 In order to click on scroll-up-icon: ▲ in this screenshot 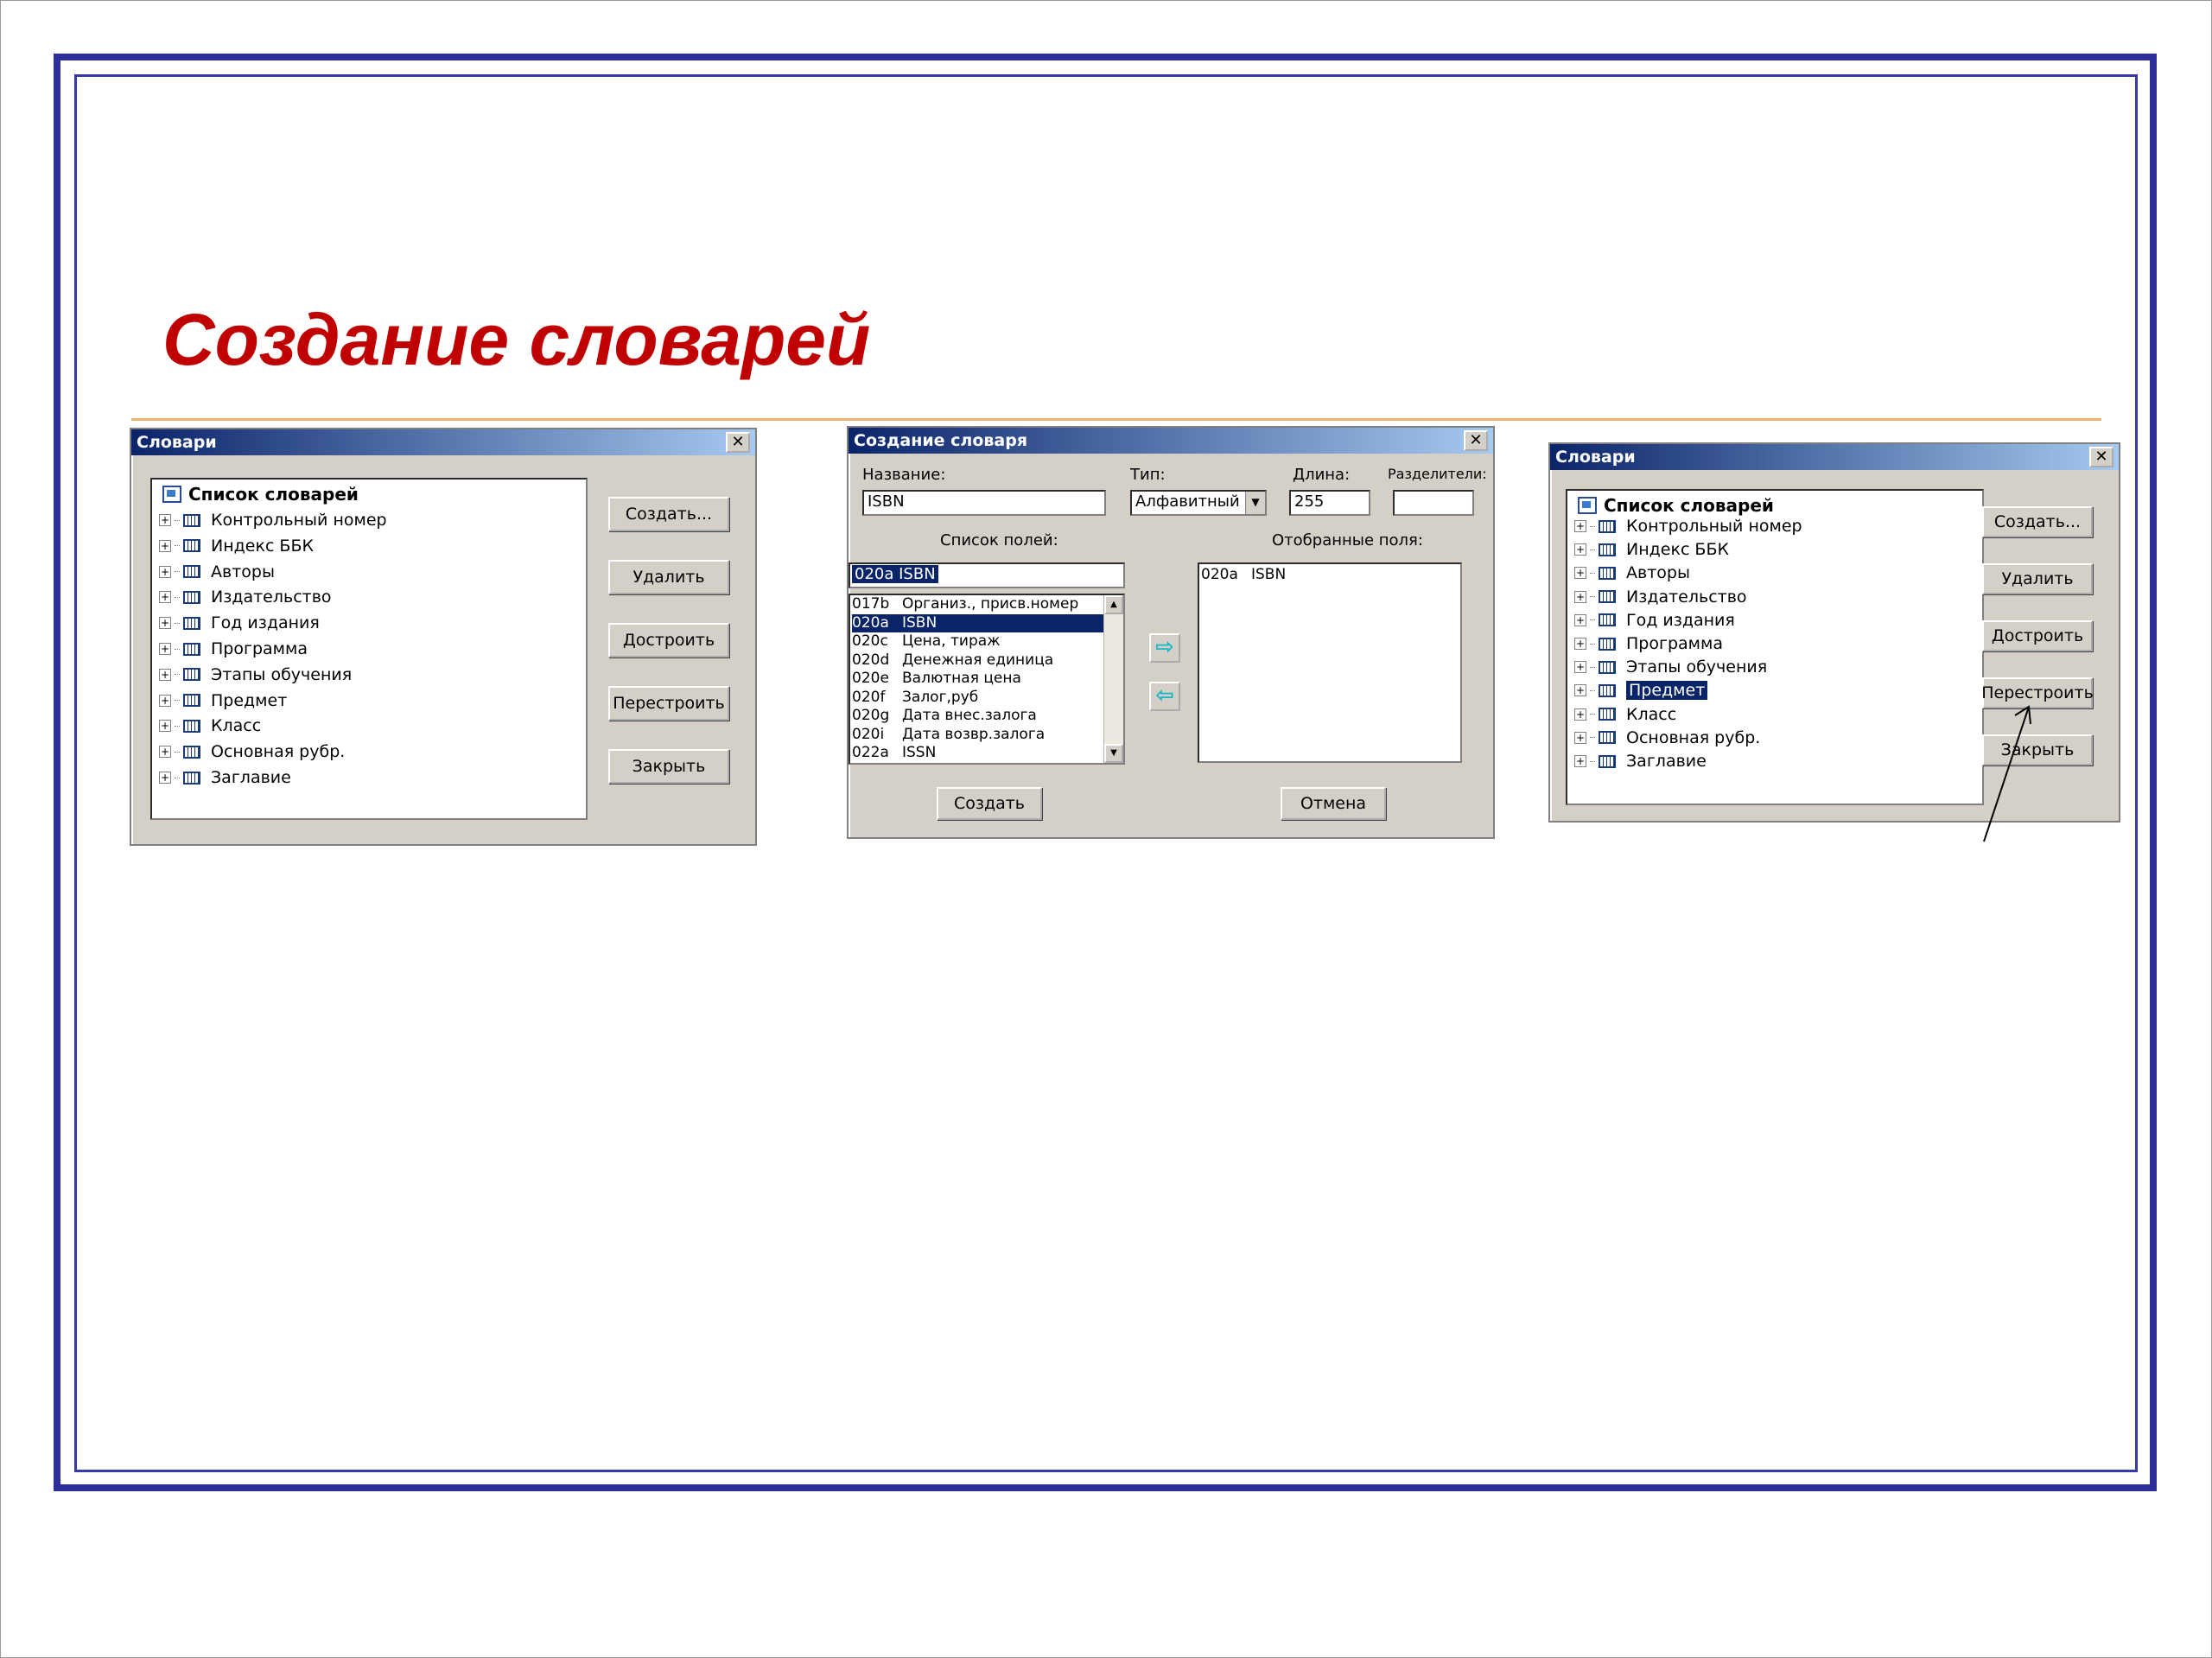, I will do `click(1113, 604)`.